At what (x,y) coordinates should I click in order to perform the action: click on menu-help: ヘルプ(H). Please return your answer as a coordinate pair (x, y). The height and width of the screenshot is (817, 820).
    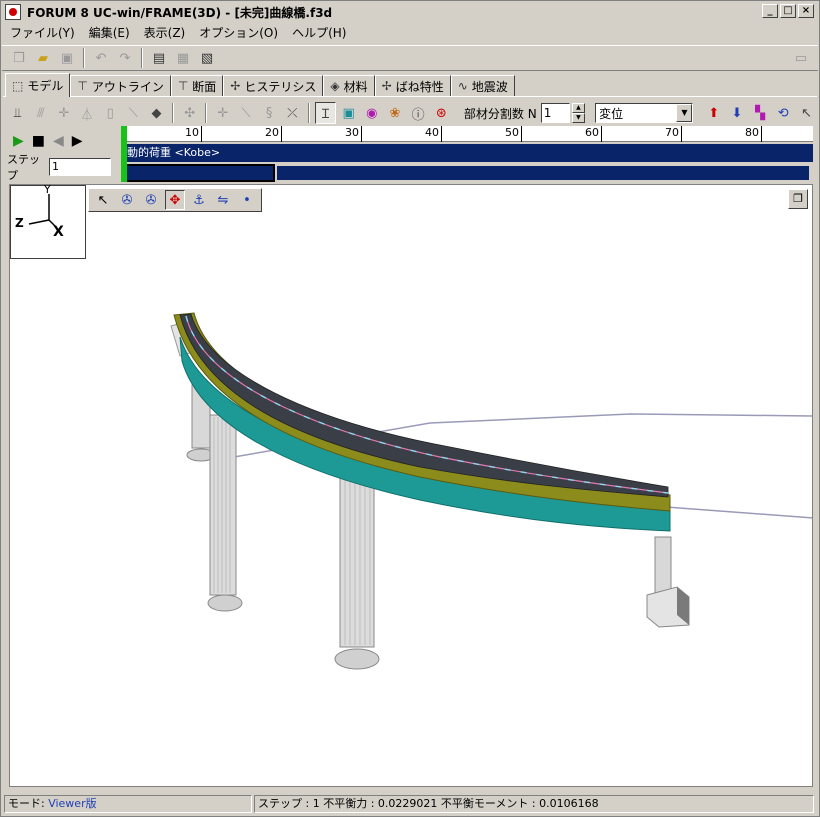
    Looking at the image, I should click on (319, 32).